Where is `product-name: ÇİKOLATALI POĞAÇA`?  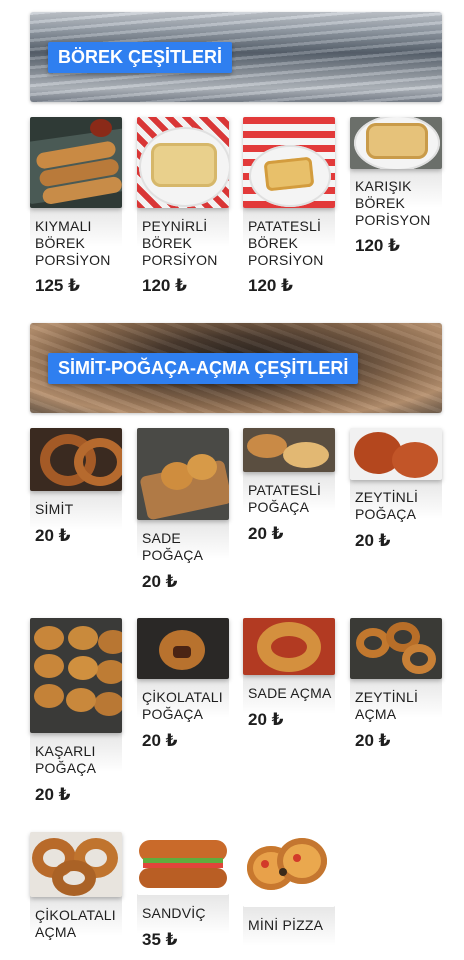
product-name: ÇİKOLATALI POĞAÇA is located at coordinates (182, 705).